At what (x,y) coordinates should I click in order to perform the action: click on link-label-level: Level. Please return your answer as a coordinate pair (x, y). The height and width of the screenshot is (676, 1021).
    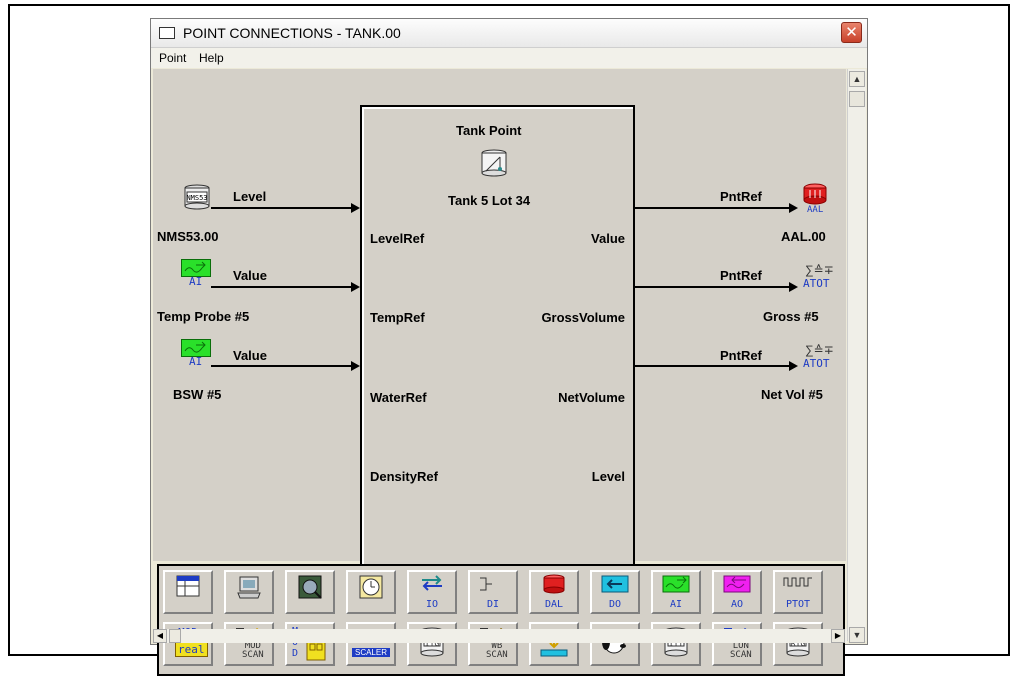
    Looking at the image, I should click on (250, 196).